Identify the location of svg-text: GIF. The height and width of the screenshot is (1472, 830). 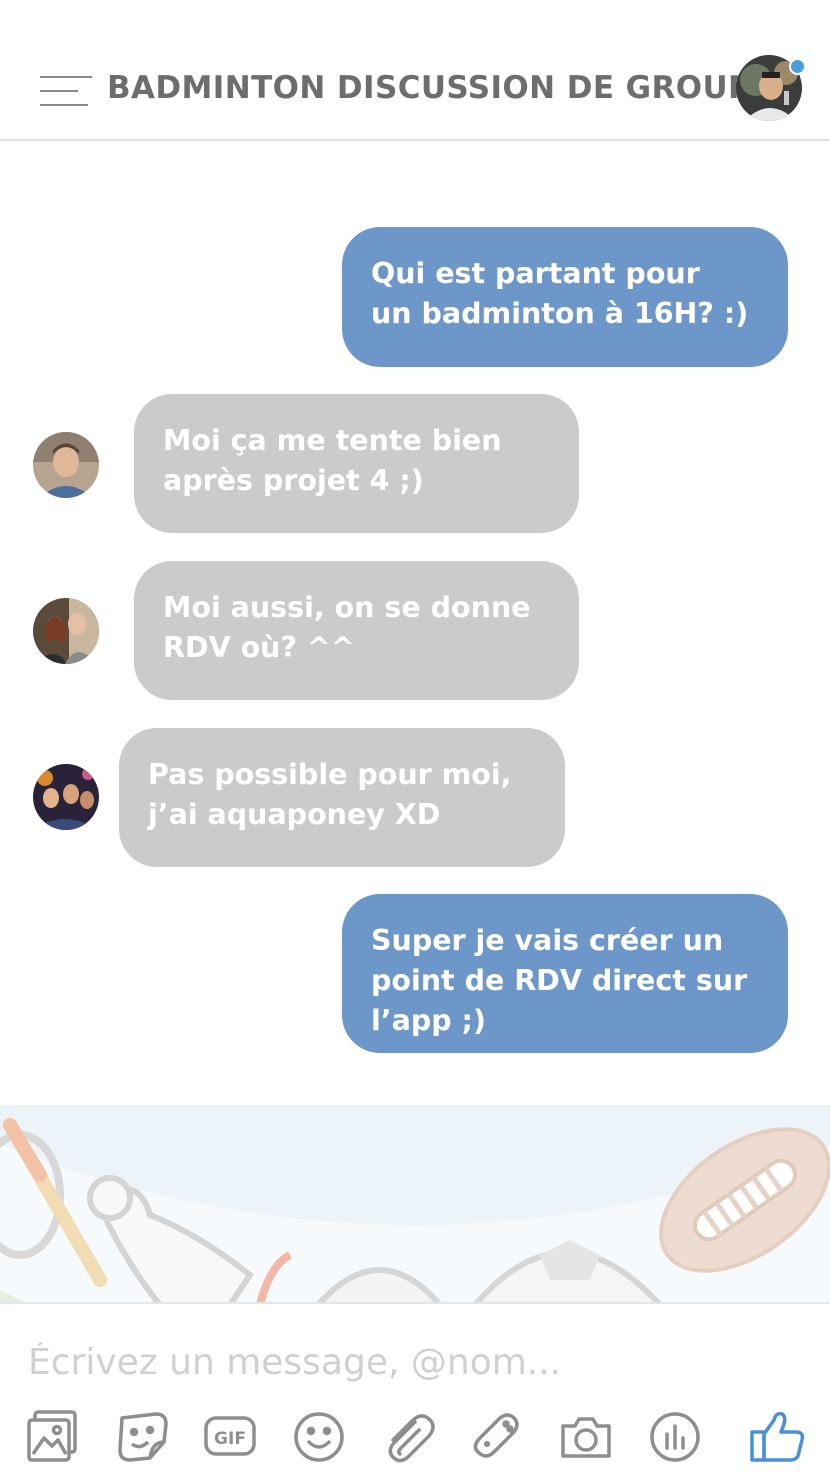
(230, 1439).